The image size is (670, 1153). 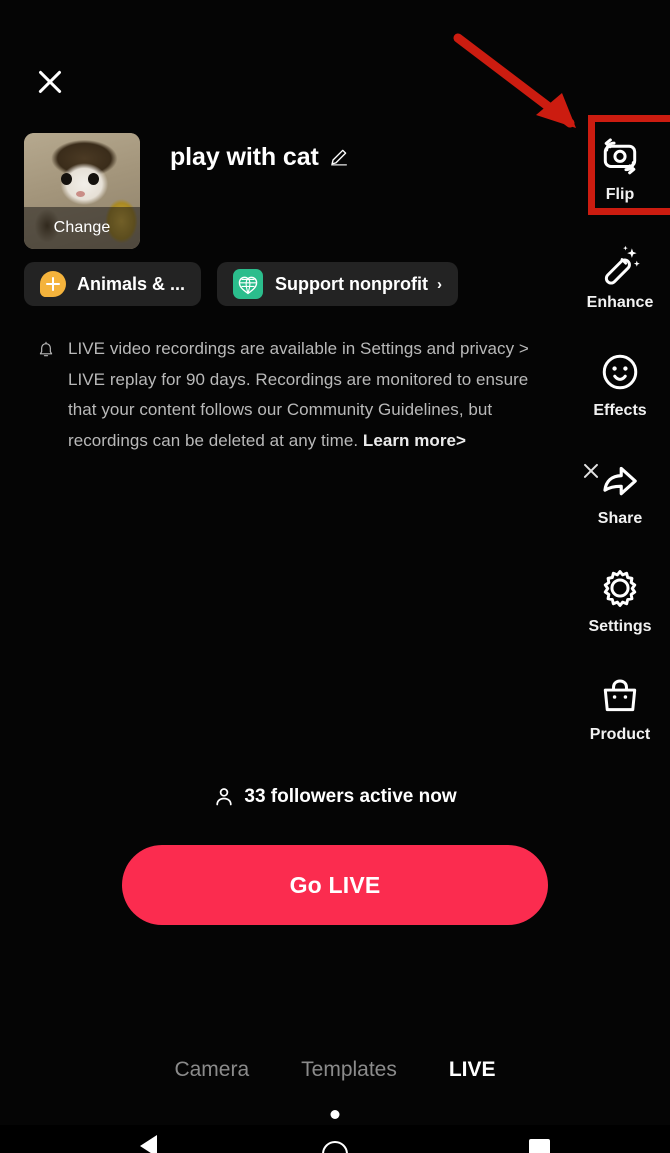 What do you see at coordinates (620, 302) in the screenshot?
I see `sidebar-label-enhance: Enhance` at bounding box center [620, 302].